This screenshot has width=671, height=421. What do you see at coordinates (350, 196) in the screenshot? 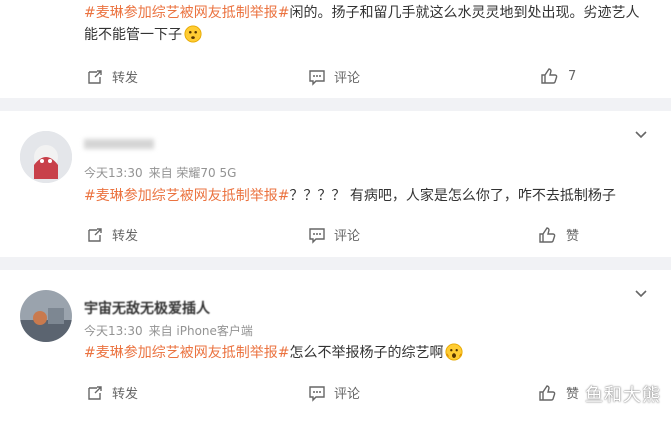
I see `comment-body: #麦琳参加综艺被网友抵制举报#？？？？ 有病吧，人家是怎么你了，咋不去抵制杨子` at bounding box center [350, 196].